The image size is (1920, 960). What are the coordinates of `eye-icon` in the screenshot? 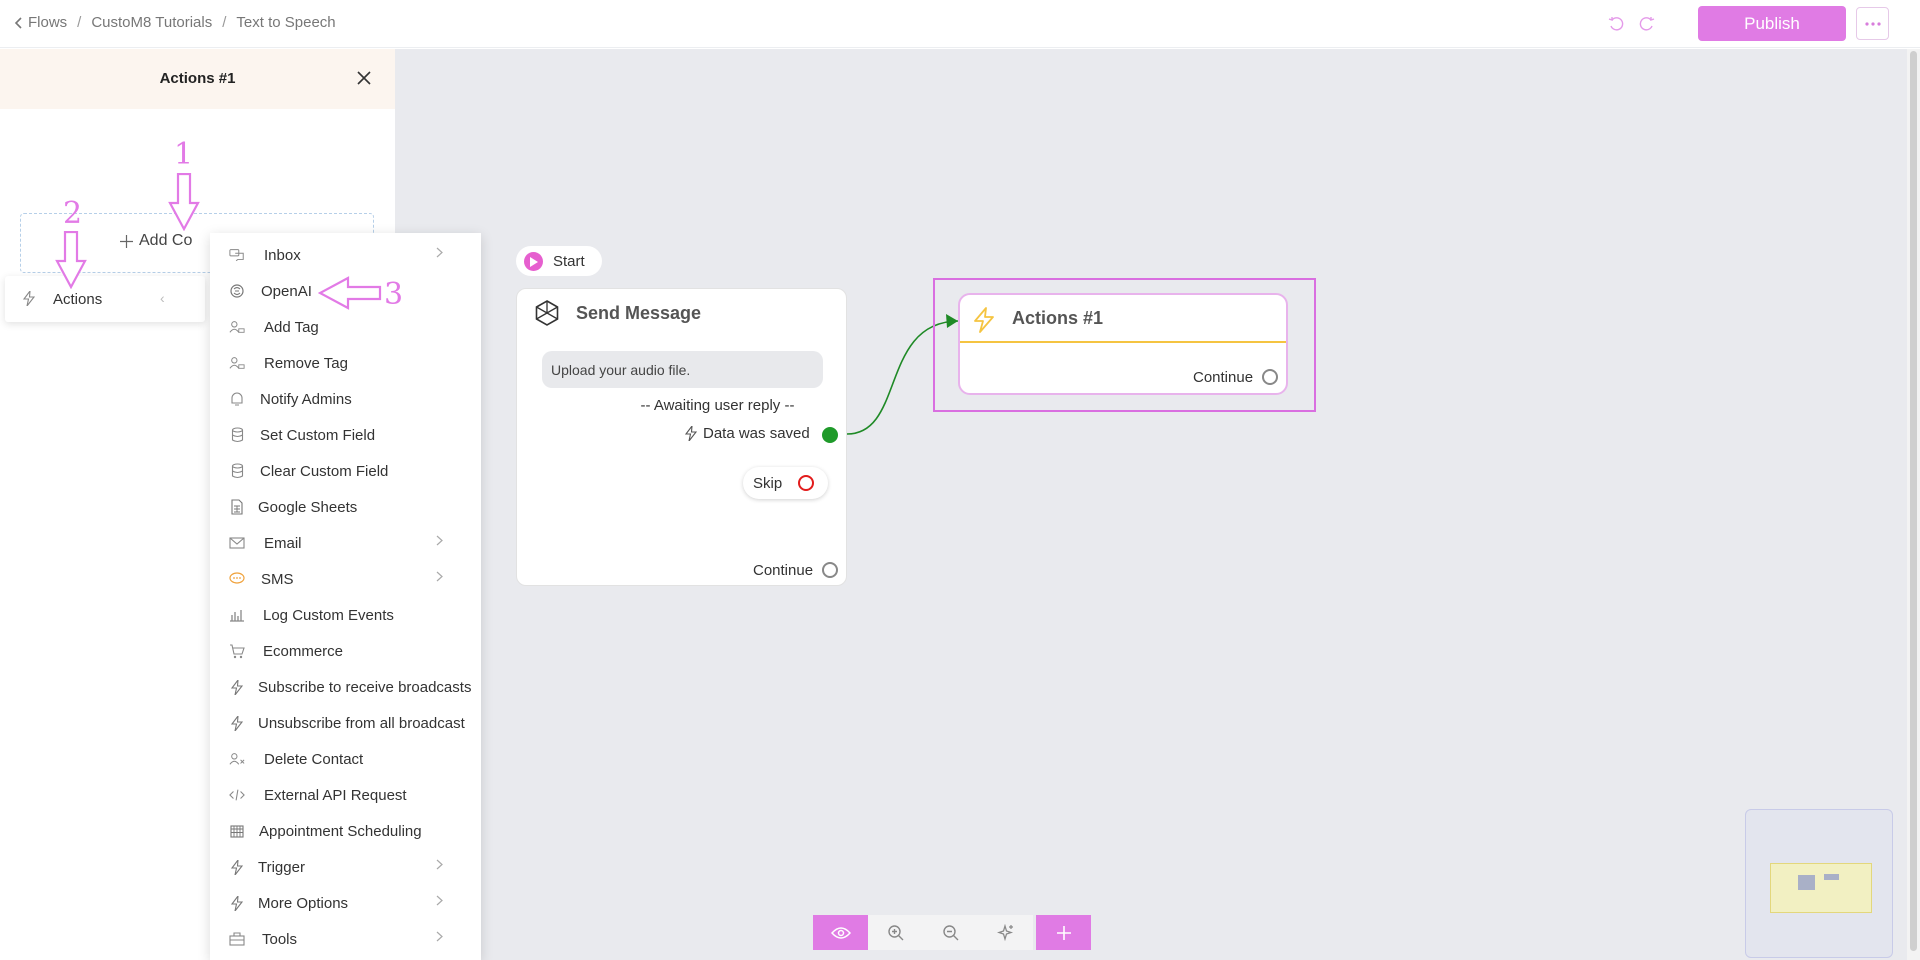 It's located at (840, 932).